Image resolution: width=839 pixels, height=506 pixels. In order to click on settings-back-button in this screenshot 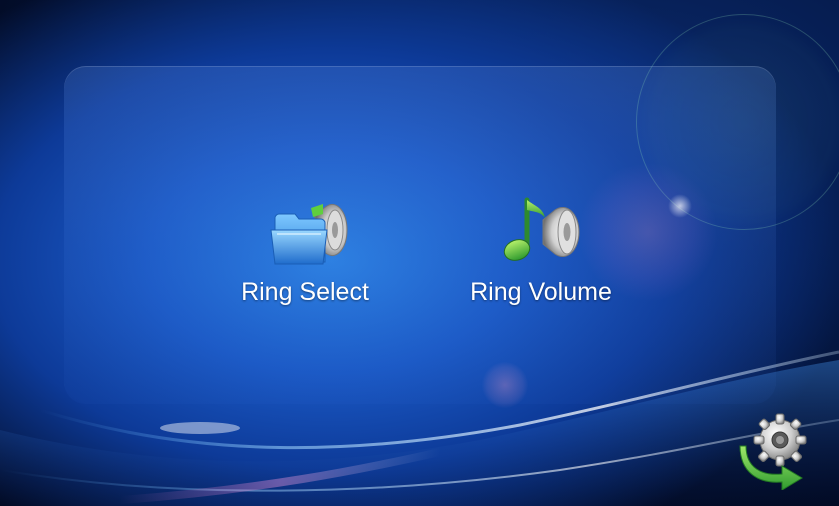, I will do `click(776, 450)`.